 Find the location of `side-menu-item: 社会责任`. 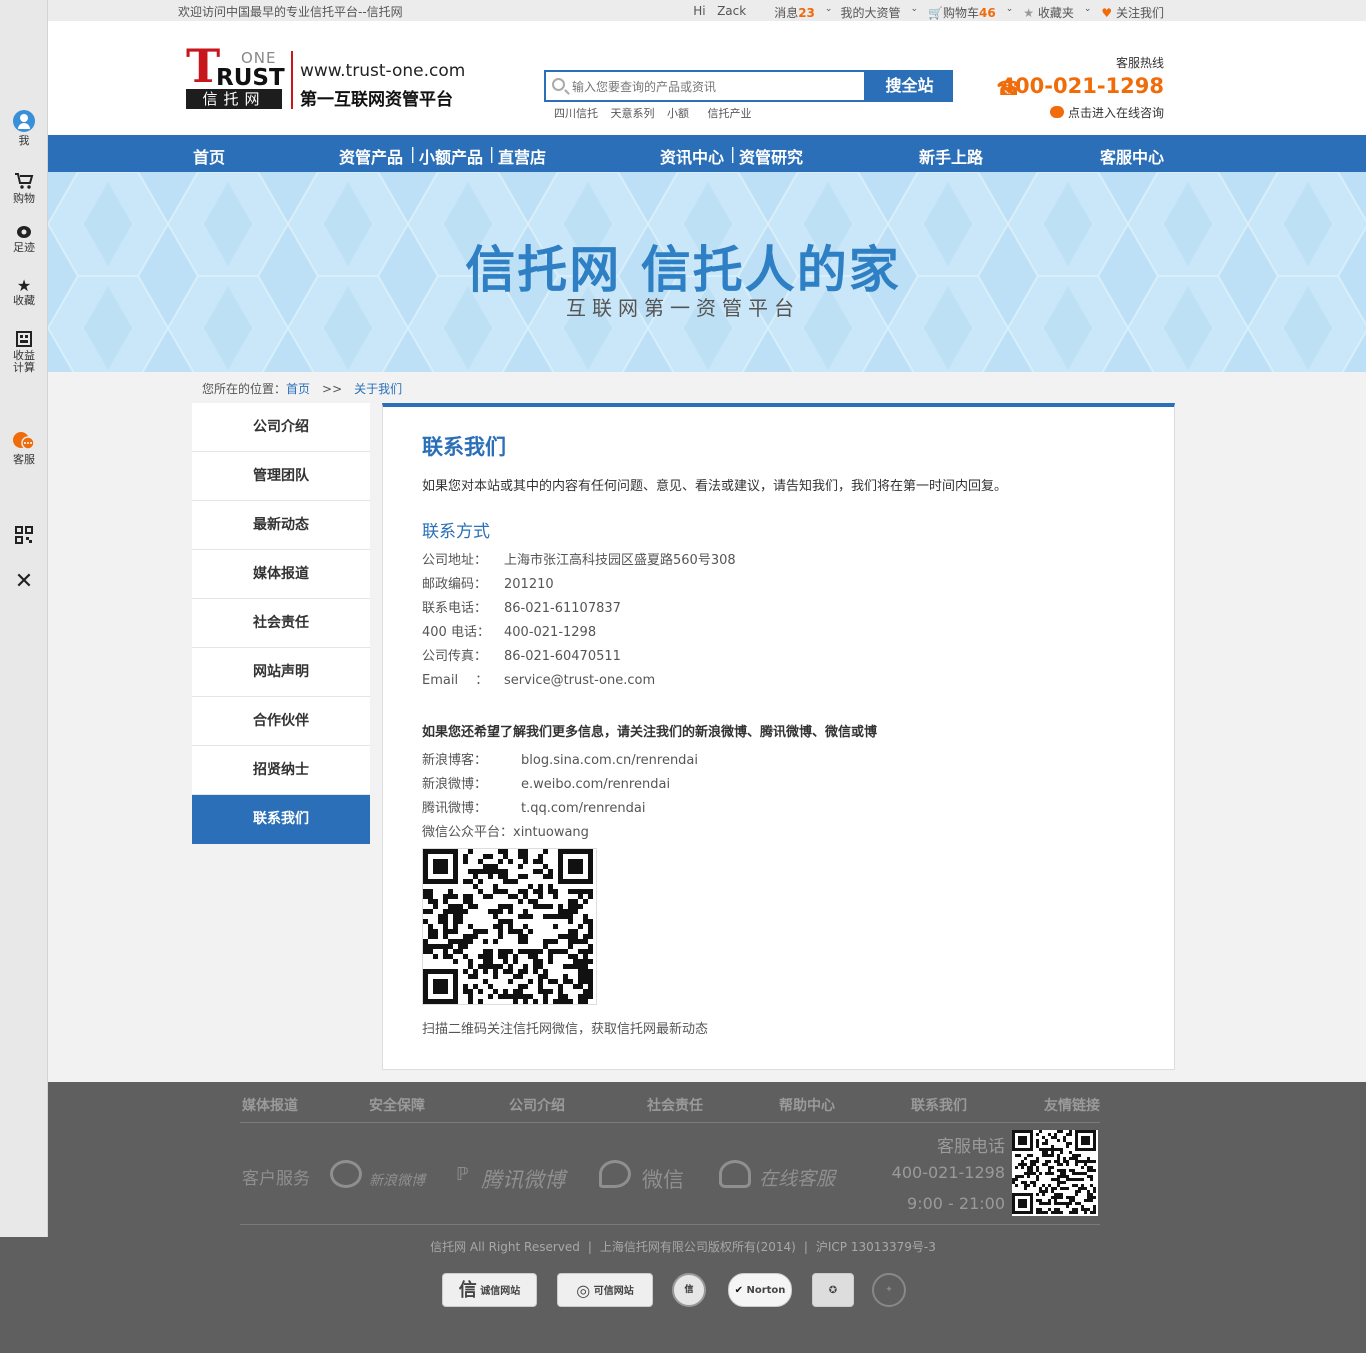

side-menu-item: 社会责任 is located at coordinates (281, 623).